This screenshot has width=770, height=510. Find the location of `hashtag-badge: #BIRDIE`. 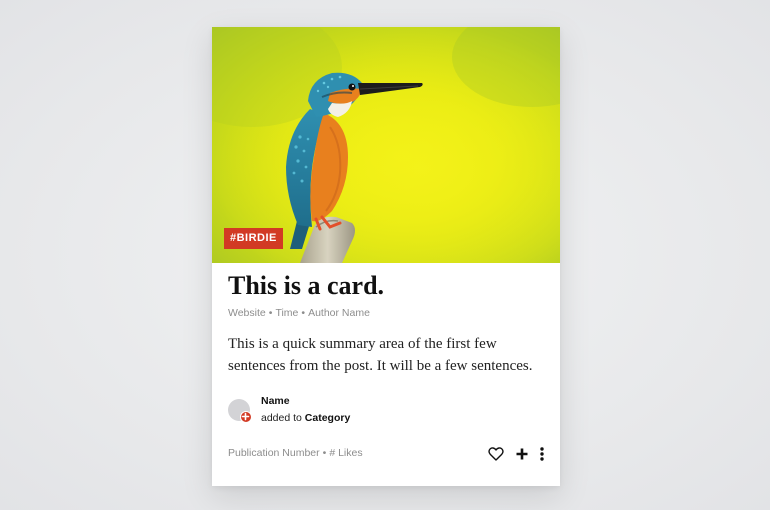

hashtag-badge: #BIRDIE is located at coordinates (253, 238).